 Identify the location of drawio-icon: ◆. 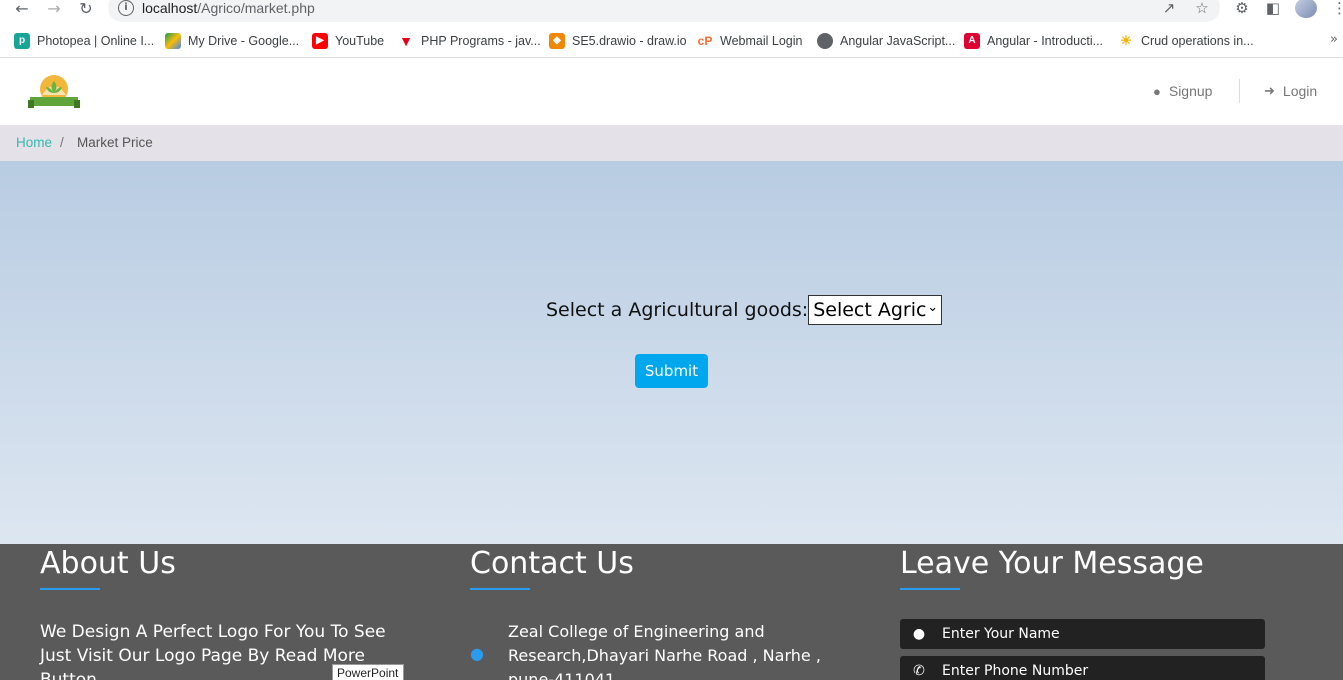
(557, 41).